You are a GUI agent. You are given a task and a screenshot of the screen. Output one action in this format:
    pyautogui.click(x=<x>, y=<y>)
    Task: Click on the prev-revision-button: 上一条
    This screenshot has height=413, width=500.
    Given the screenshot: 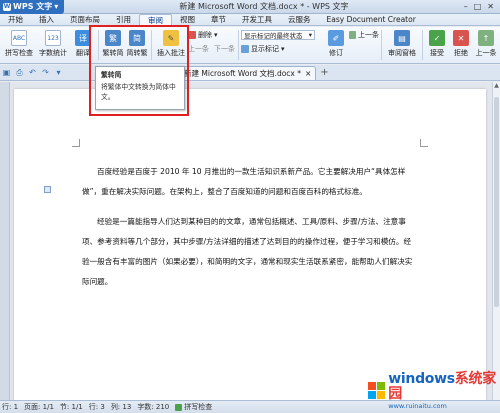 What is the action you would take?
    pyautogui.click(x=364, y=35)
    